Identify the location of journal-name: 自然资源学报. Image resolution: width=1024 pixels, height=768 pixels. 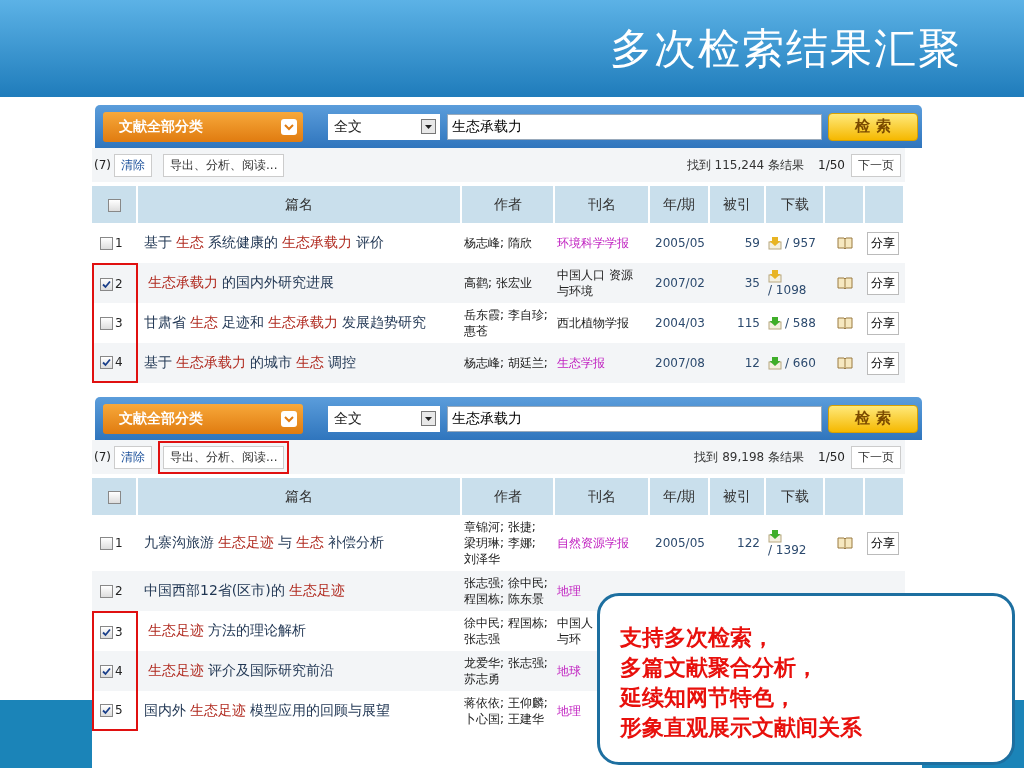
(593, 543).